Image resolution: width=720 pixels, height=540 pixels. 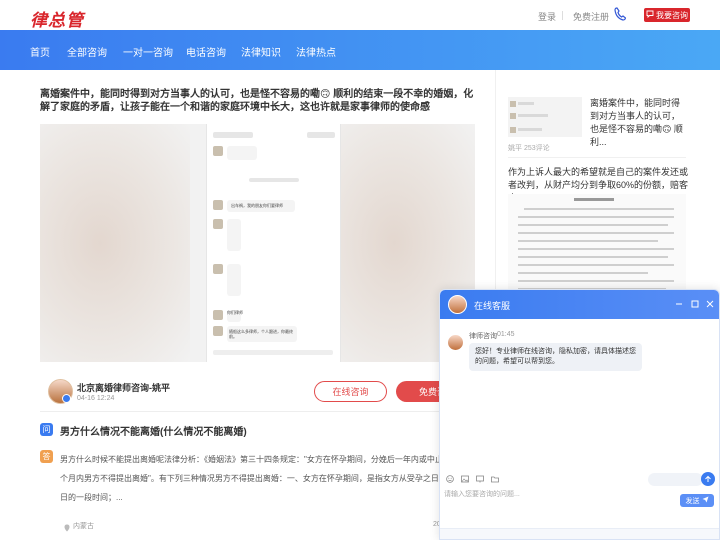 What do you see at coordinates (480, 479) in the screenshot?
I see `screen-icon` at bounding box center [480, 479].